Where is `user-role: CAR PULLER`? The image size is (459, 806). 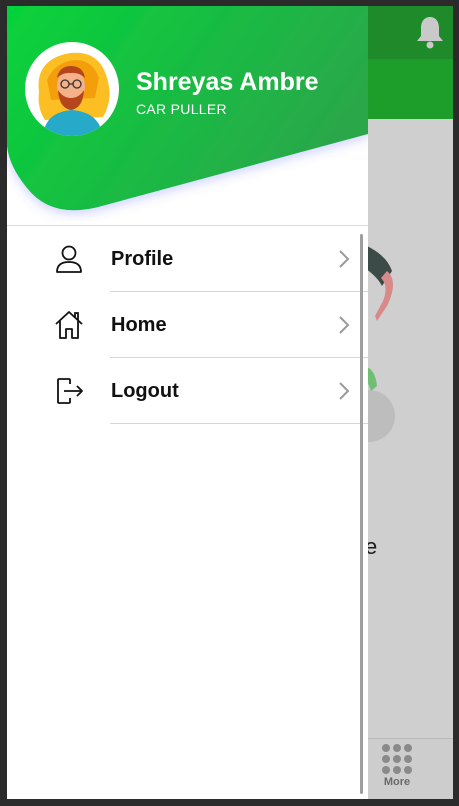 user-role: CAR PULLER is located at coordinates (181, 109).